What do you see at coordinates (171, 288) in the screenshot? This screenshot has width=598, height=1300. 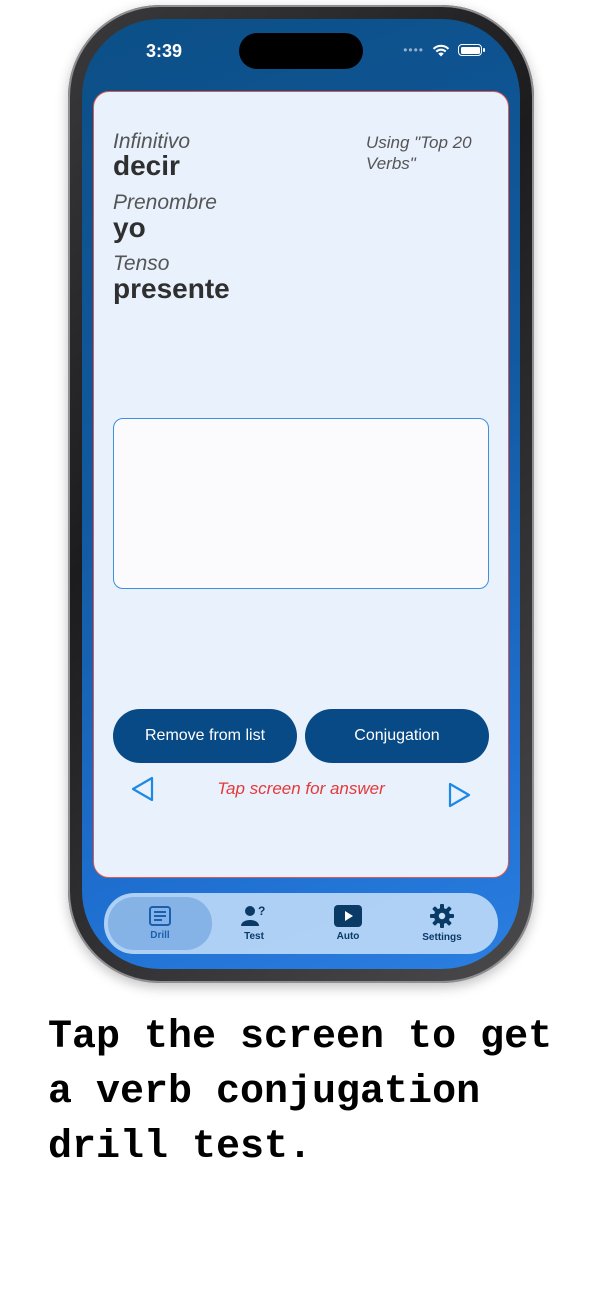 I see `tense-value: presente` at bounding box center [171, 288].